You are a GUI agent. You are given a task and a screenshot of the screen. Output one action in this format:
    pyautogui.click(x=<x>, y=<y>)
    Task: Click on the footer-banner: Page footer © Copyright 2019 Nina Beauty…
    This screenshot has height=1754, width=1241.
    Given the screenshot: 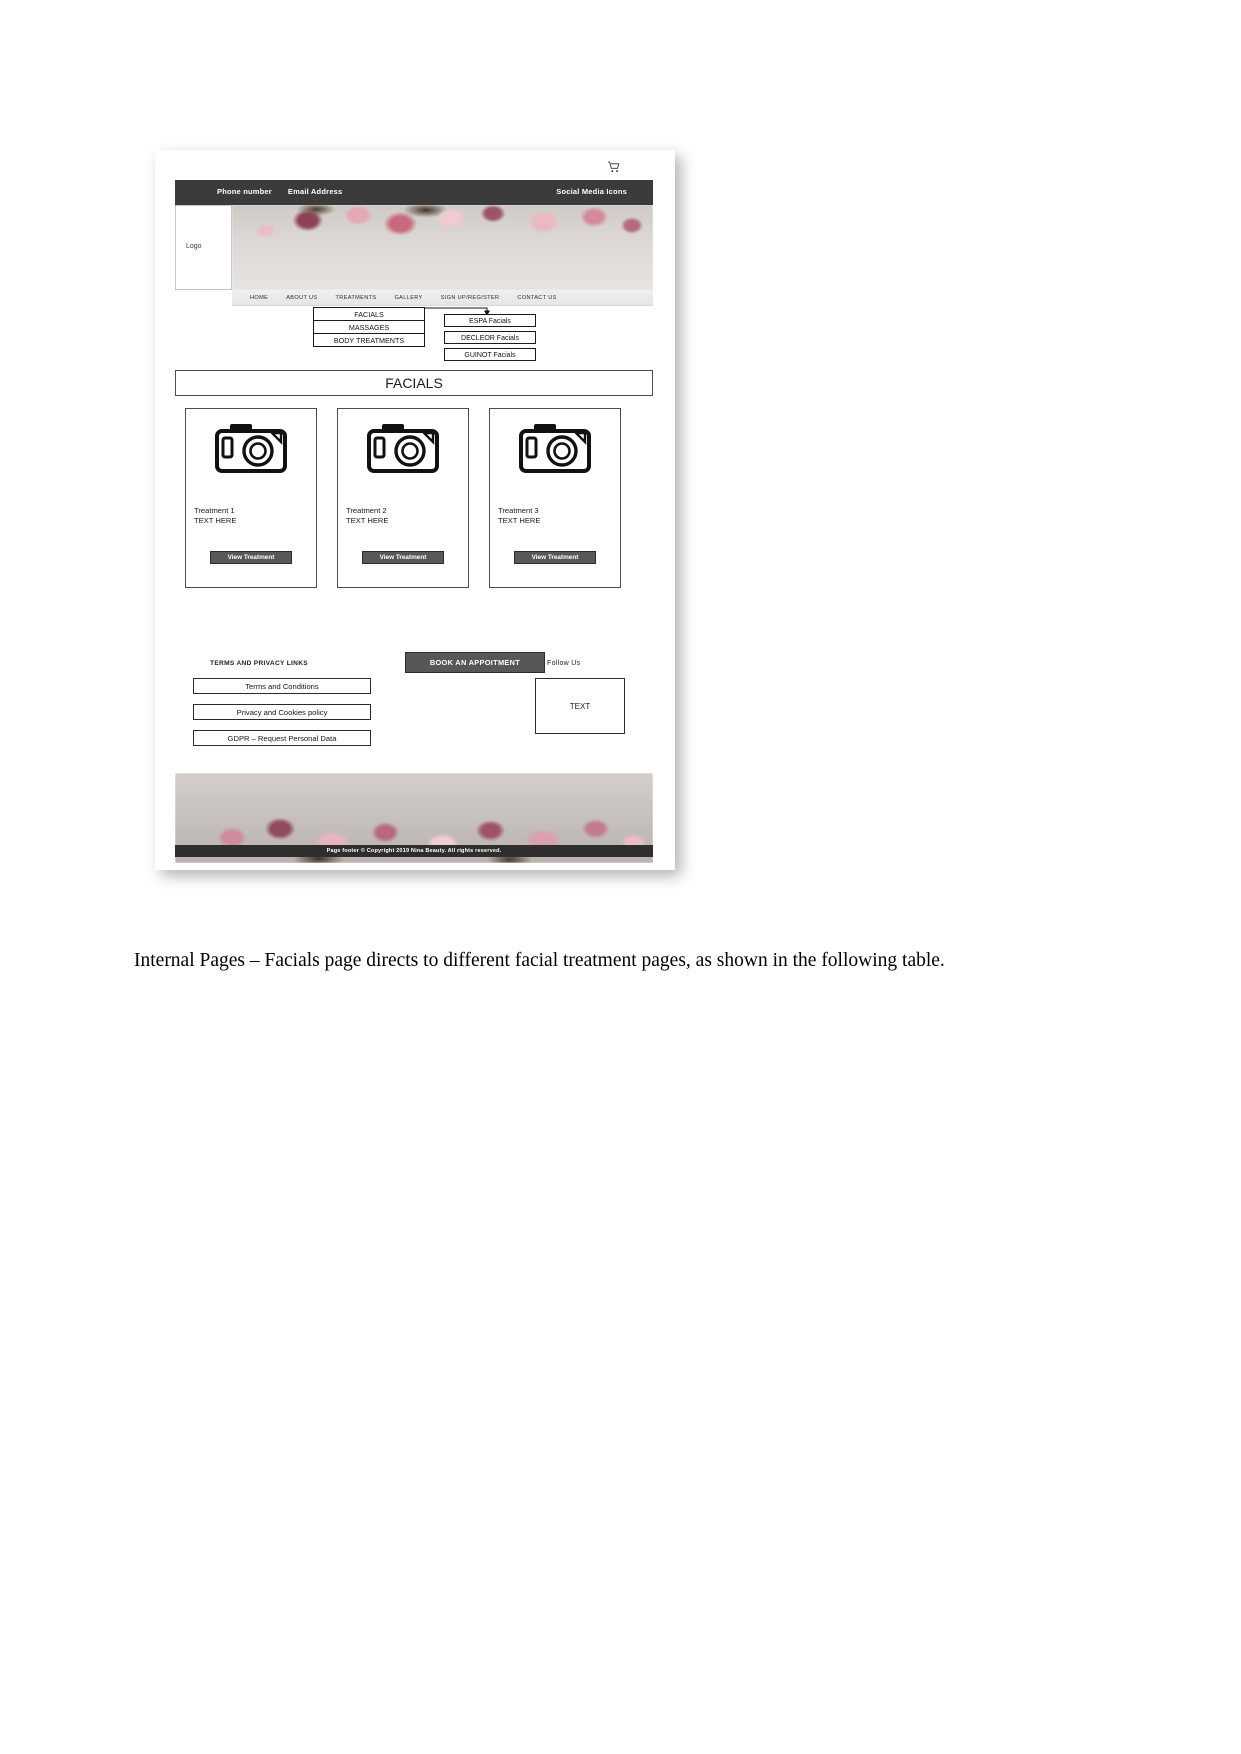 What is the action you would take?
    pyautogui.click(x=414, y=818)
    